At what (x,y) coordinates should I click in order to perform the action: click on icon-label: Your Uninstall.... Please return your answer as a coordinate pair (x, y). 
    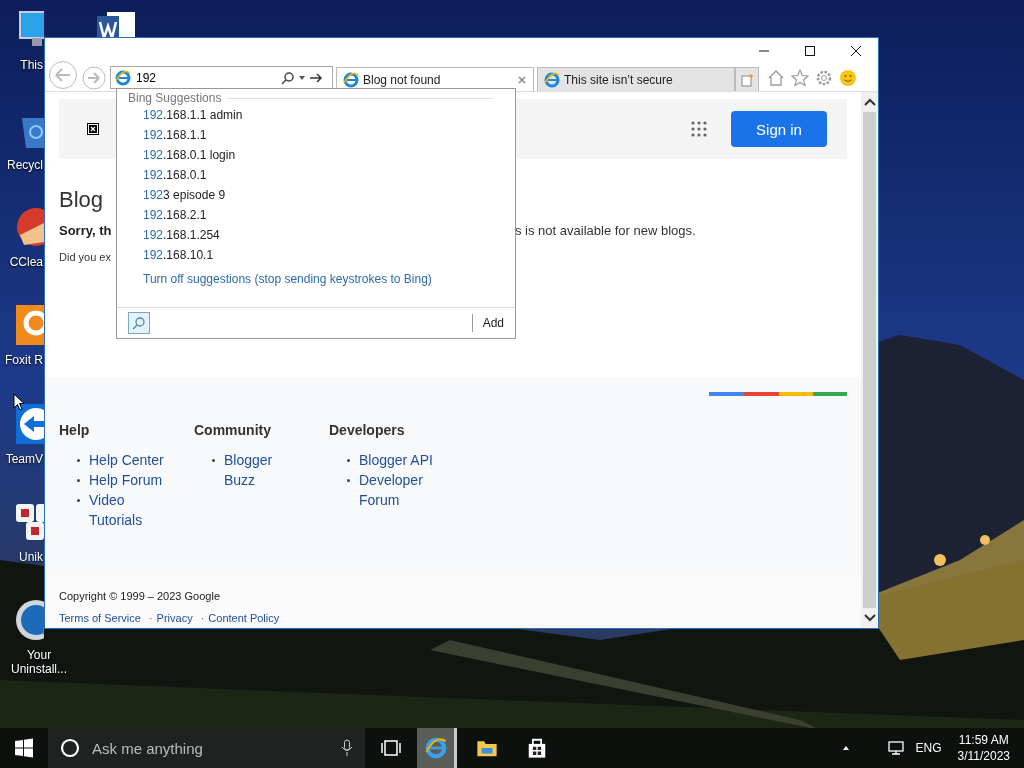
    Looking at the image, I should click on (39, 662).